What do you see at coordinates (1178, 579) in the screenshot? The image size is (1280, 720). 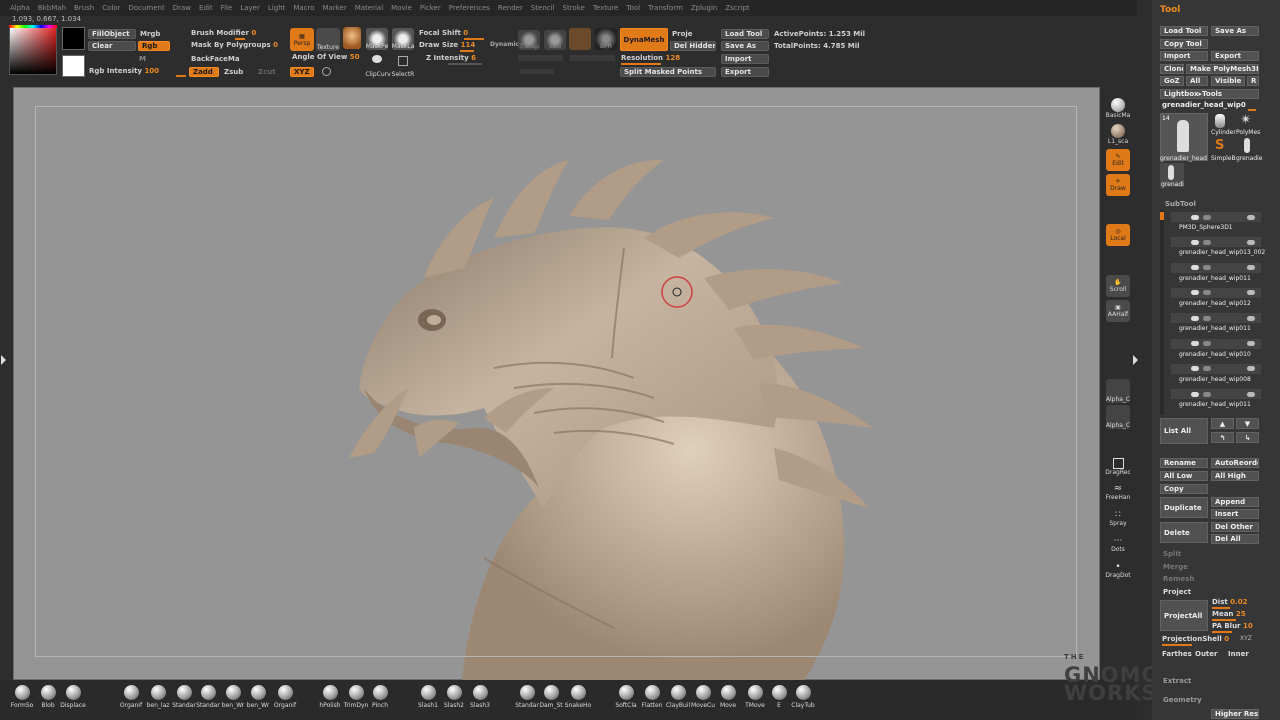 I see `remesh-section: Remesh` at bounding box center [1178, 579].